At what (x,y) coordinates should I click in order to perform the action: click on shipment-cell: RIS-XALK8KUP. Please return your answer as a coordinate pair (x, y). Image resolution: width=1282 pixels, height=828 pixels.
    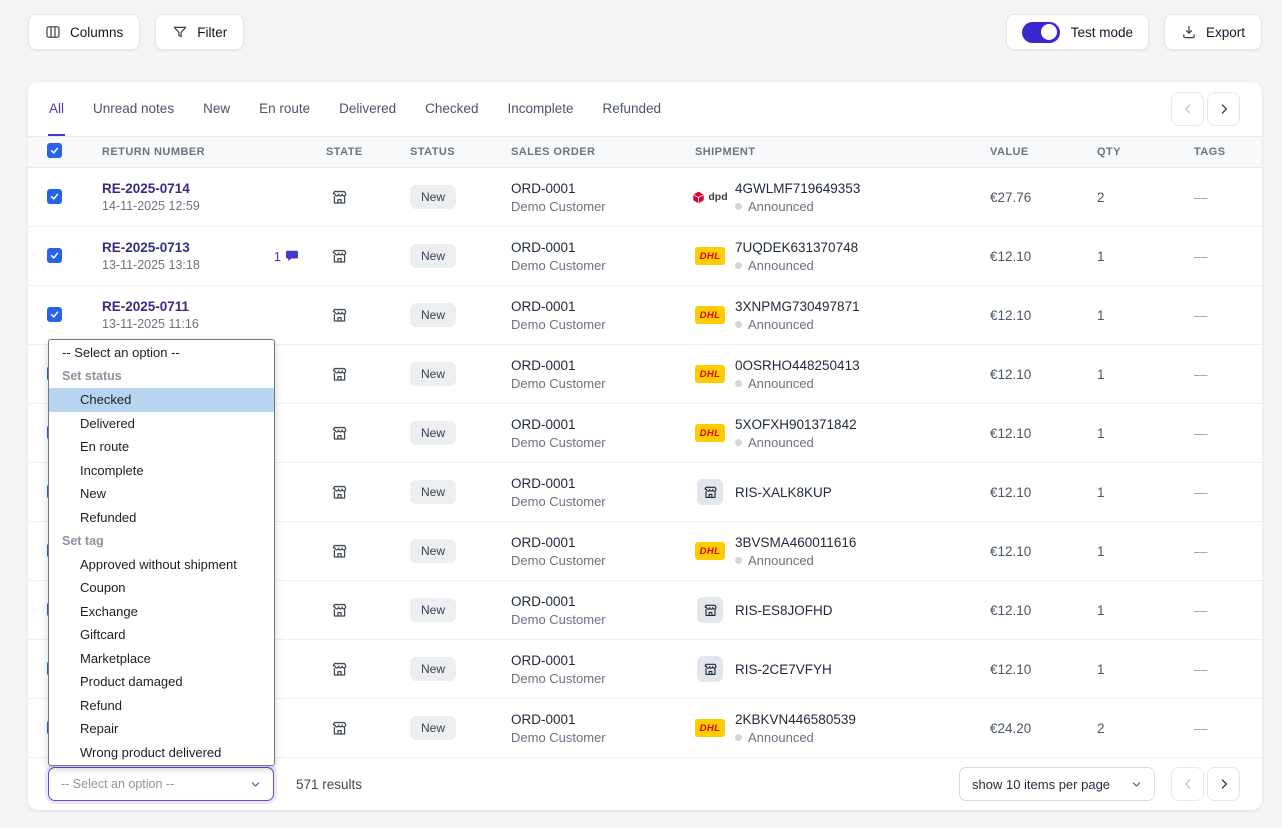
    Looking at the image, I should click on (842, 492).